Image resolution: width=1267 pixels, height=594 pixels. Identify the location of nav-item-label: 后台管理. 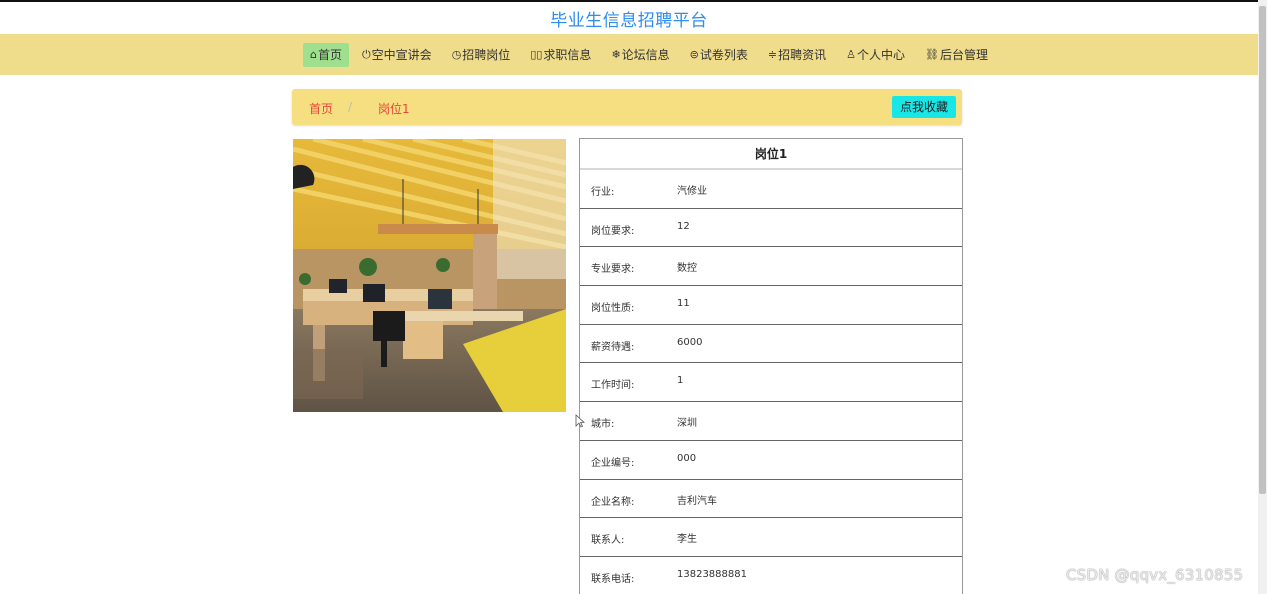
(964, 55).